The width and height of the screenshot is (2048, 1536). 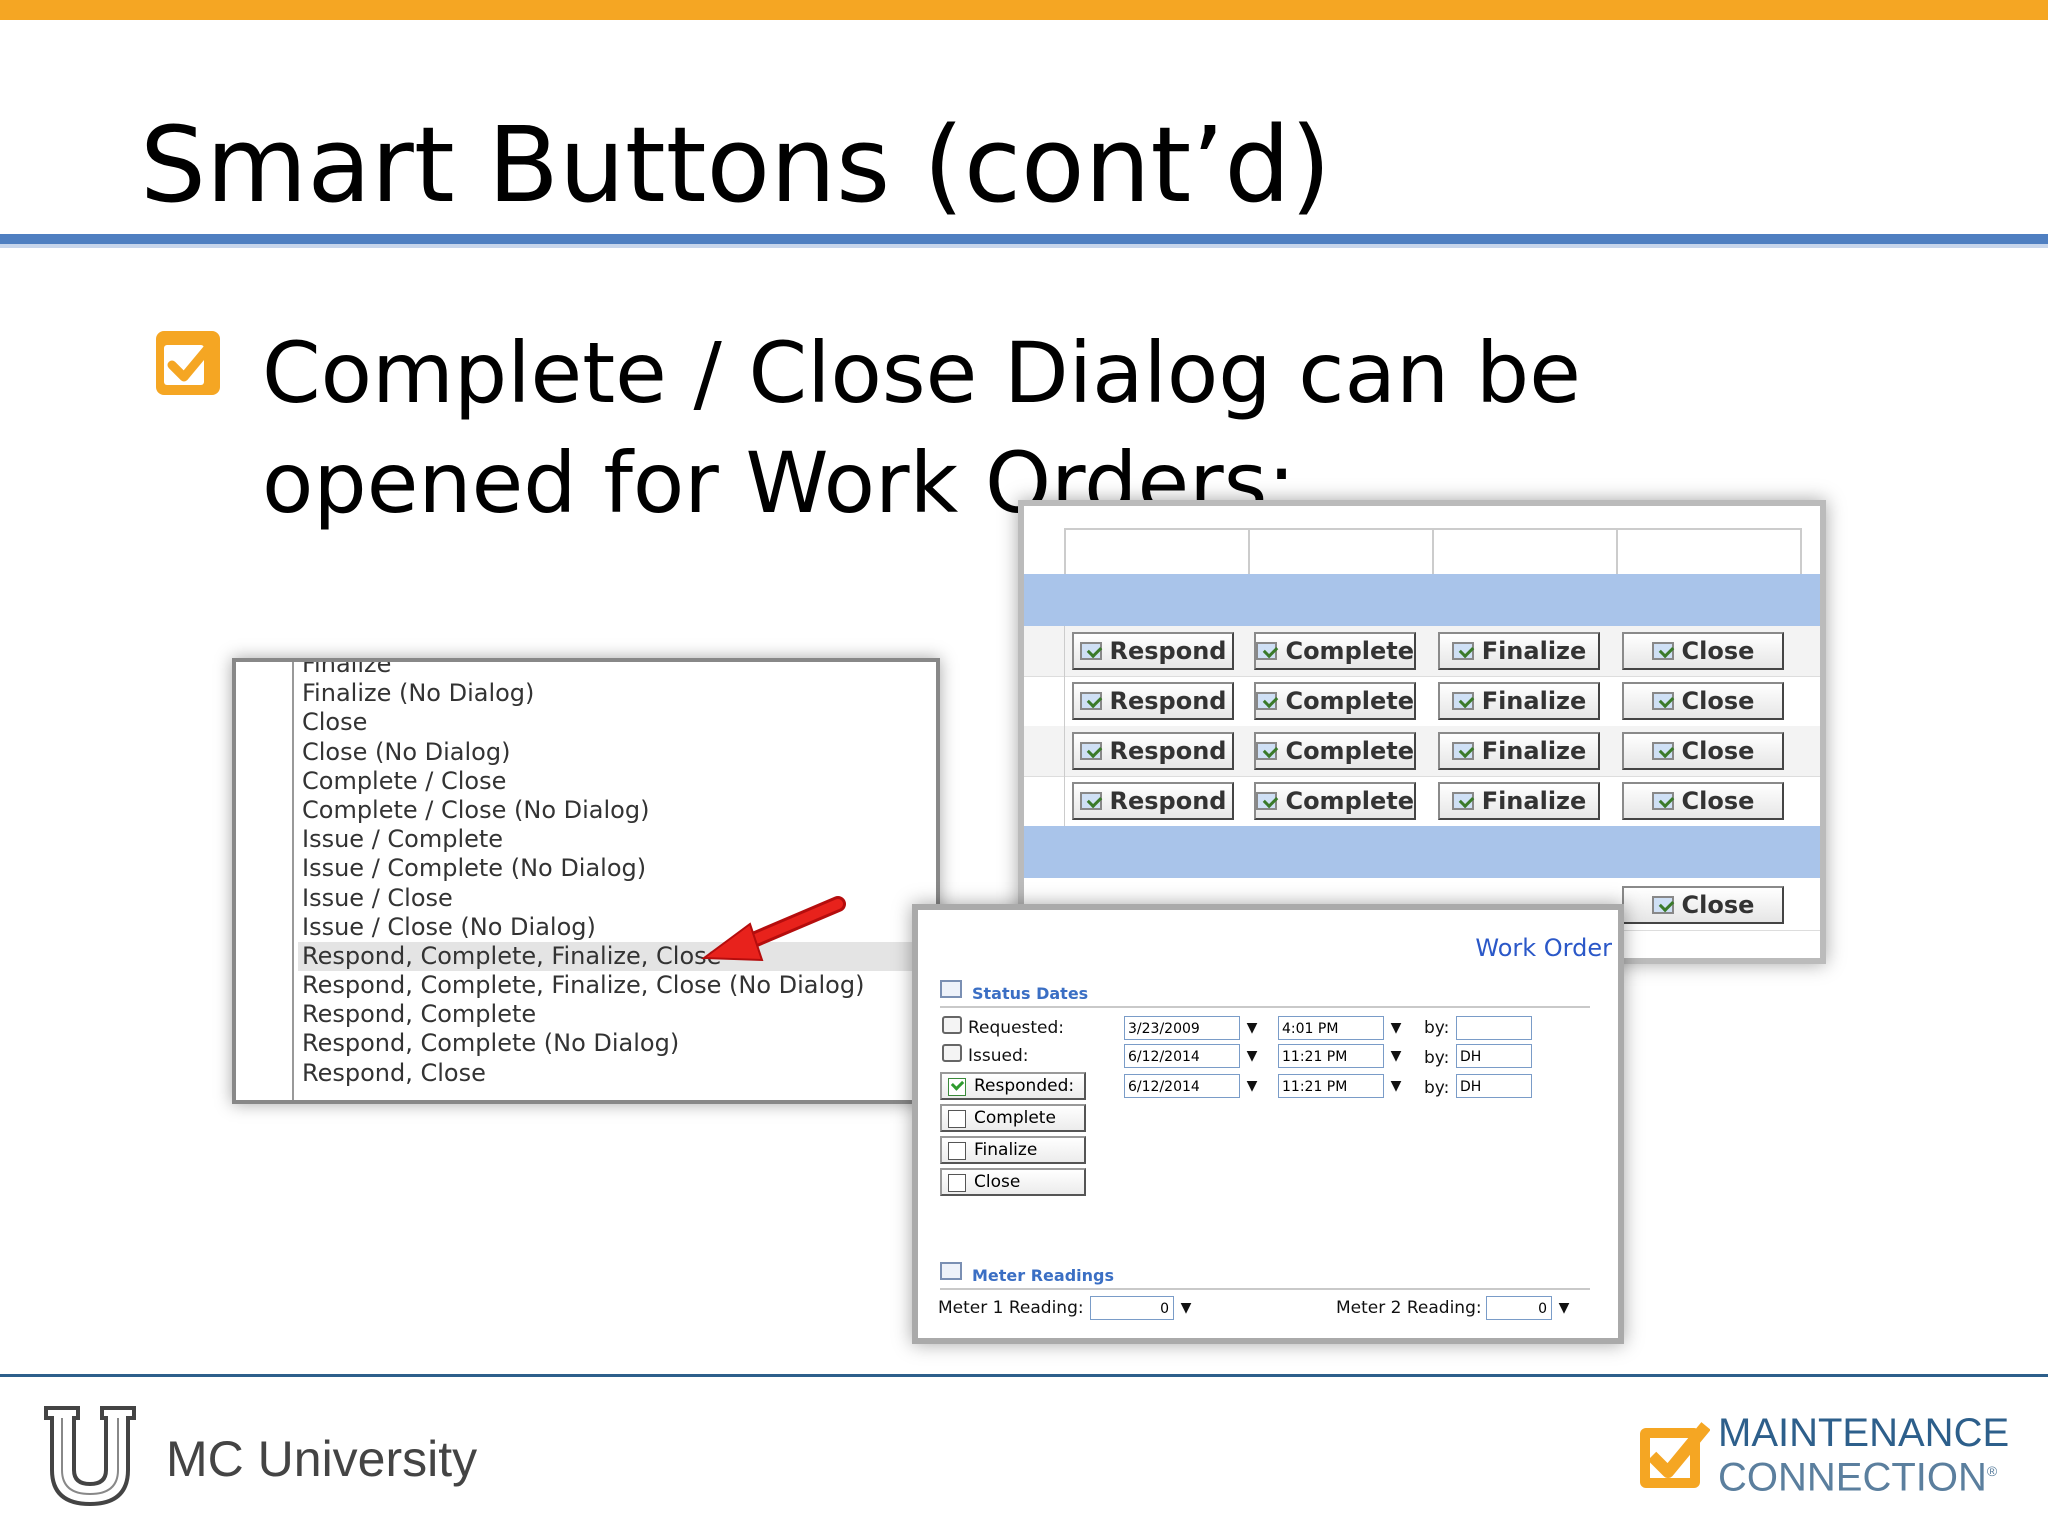 I want to click on dropdown-option: Respond, Complete, so click(x=617, y=1014).